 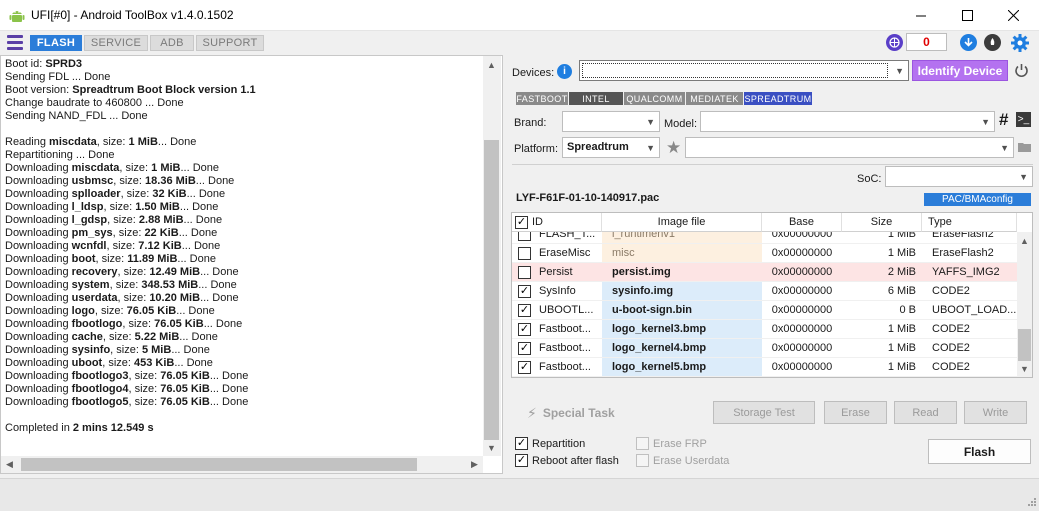 I want to click on resize-grip-icon, so click(x=1030, y=502).